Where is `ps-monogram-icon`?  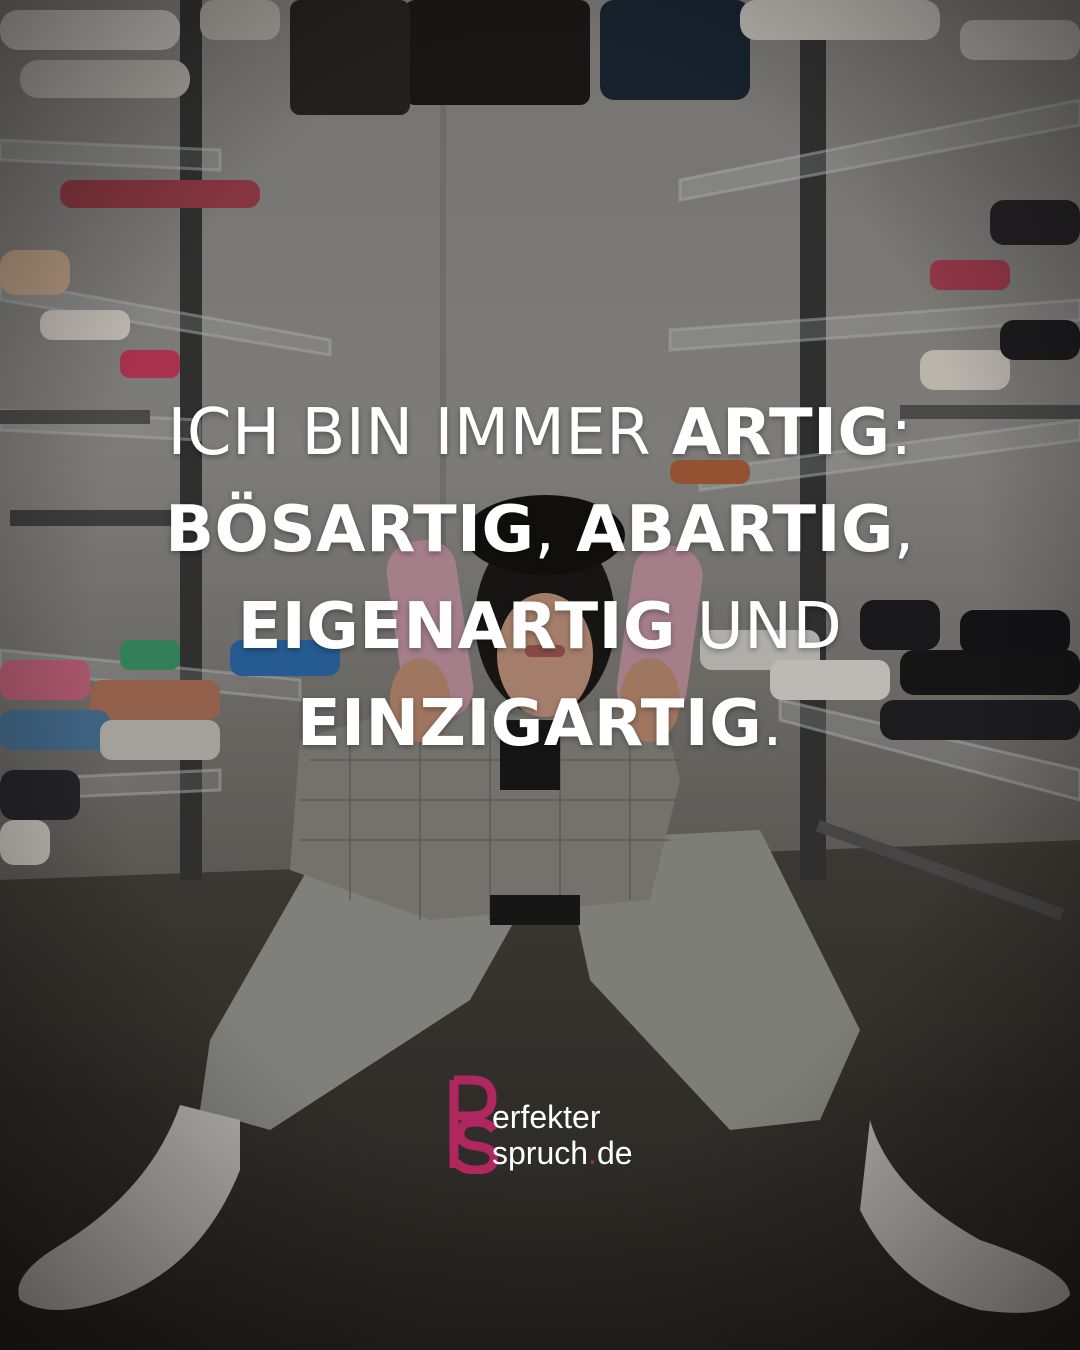 ps-monogram-icon is located at coordinates (473, 1124).